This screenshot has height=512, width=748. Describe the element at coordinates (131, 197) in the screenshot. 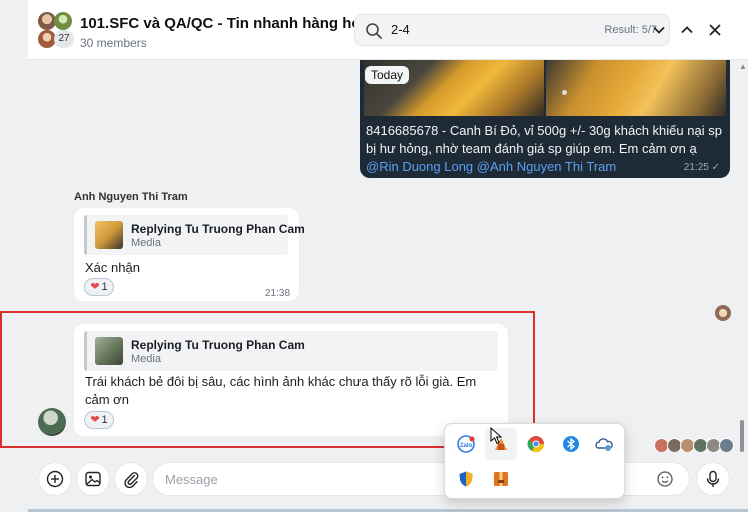

I see `sender-name: Anh Nguyen Thi Tram` at that location.